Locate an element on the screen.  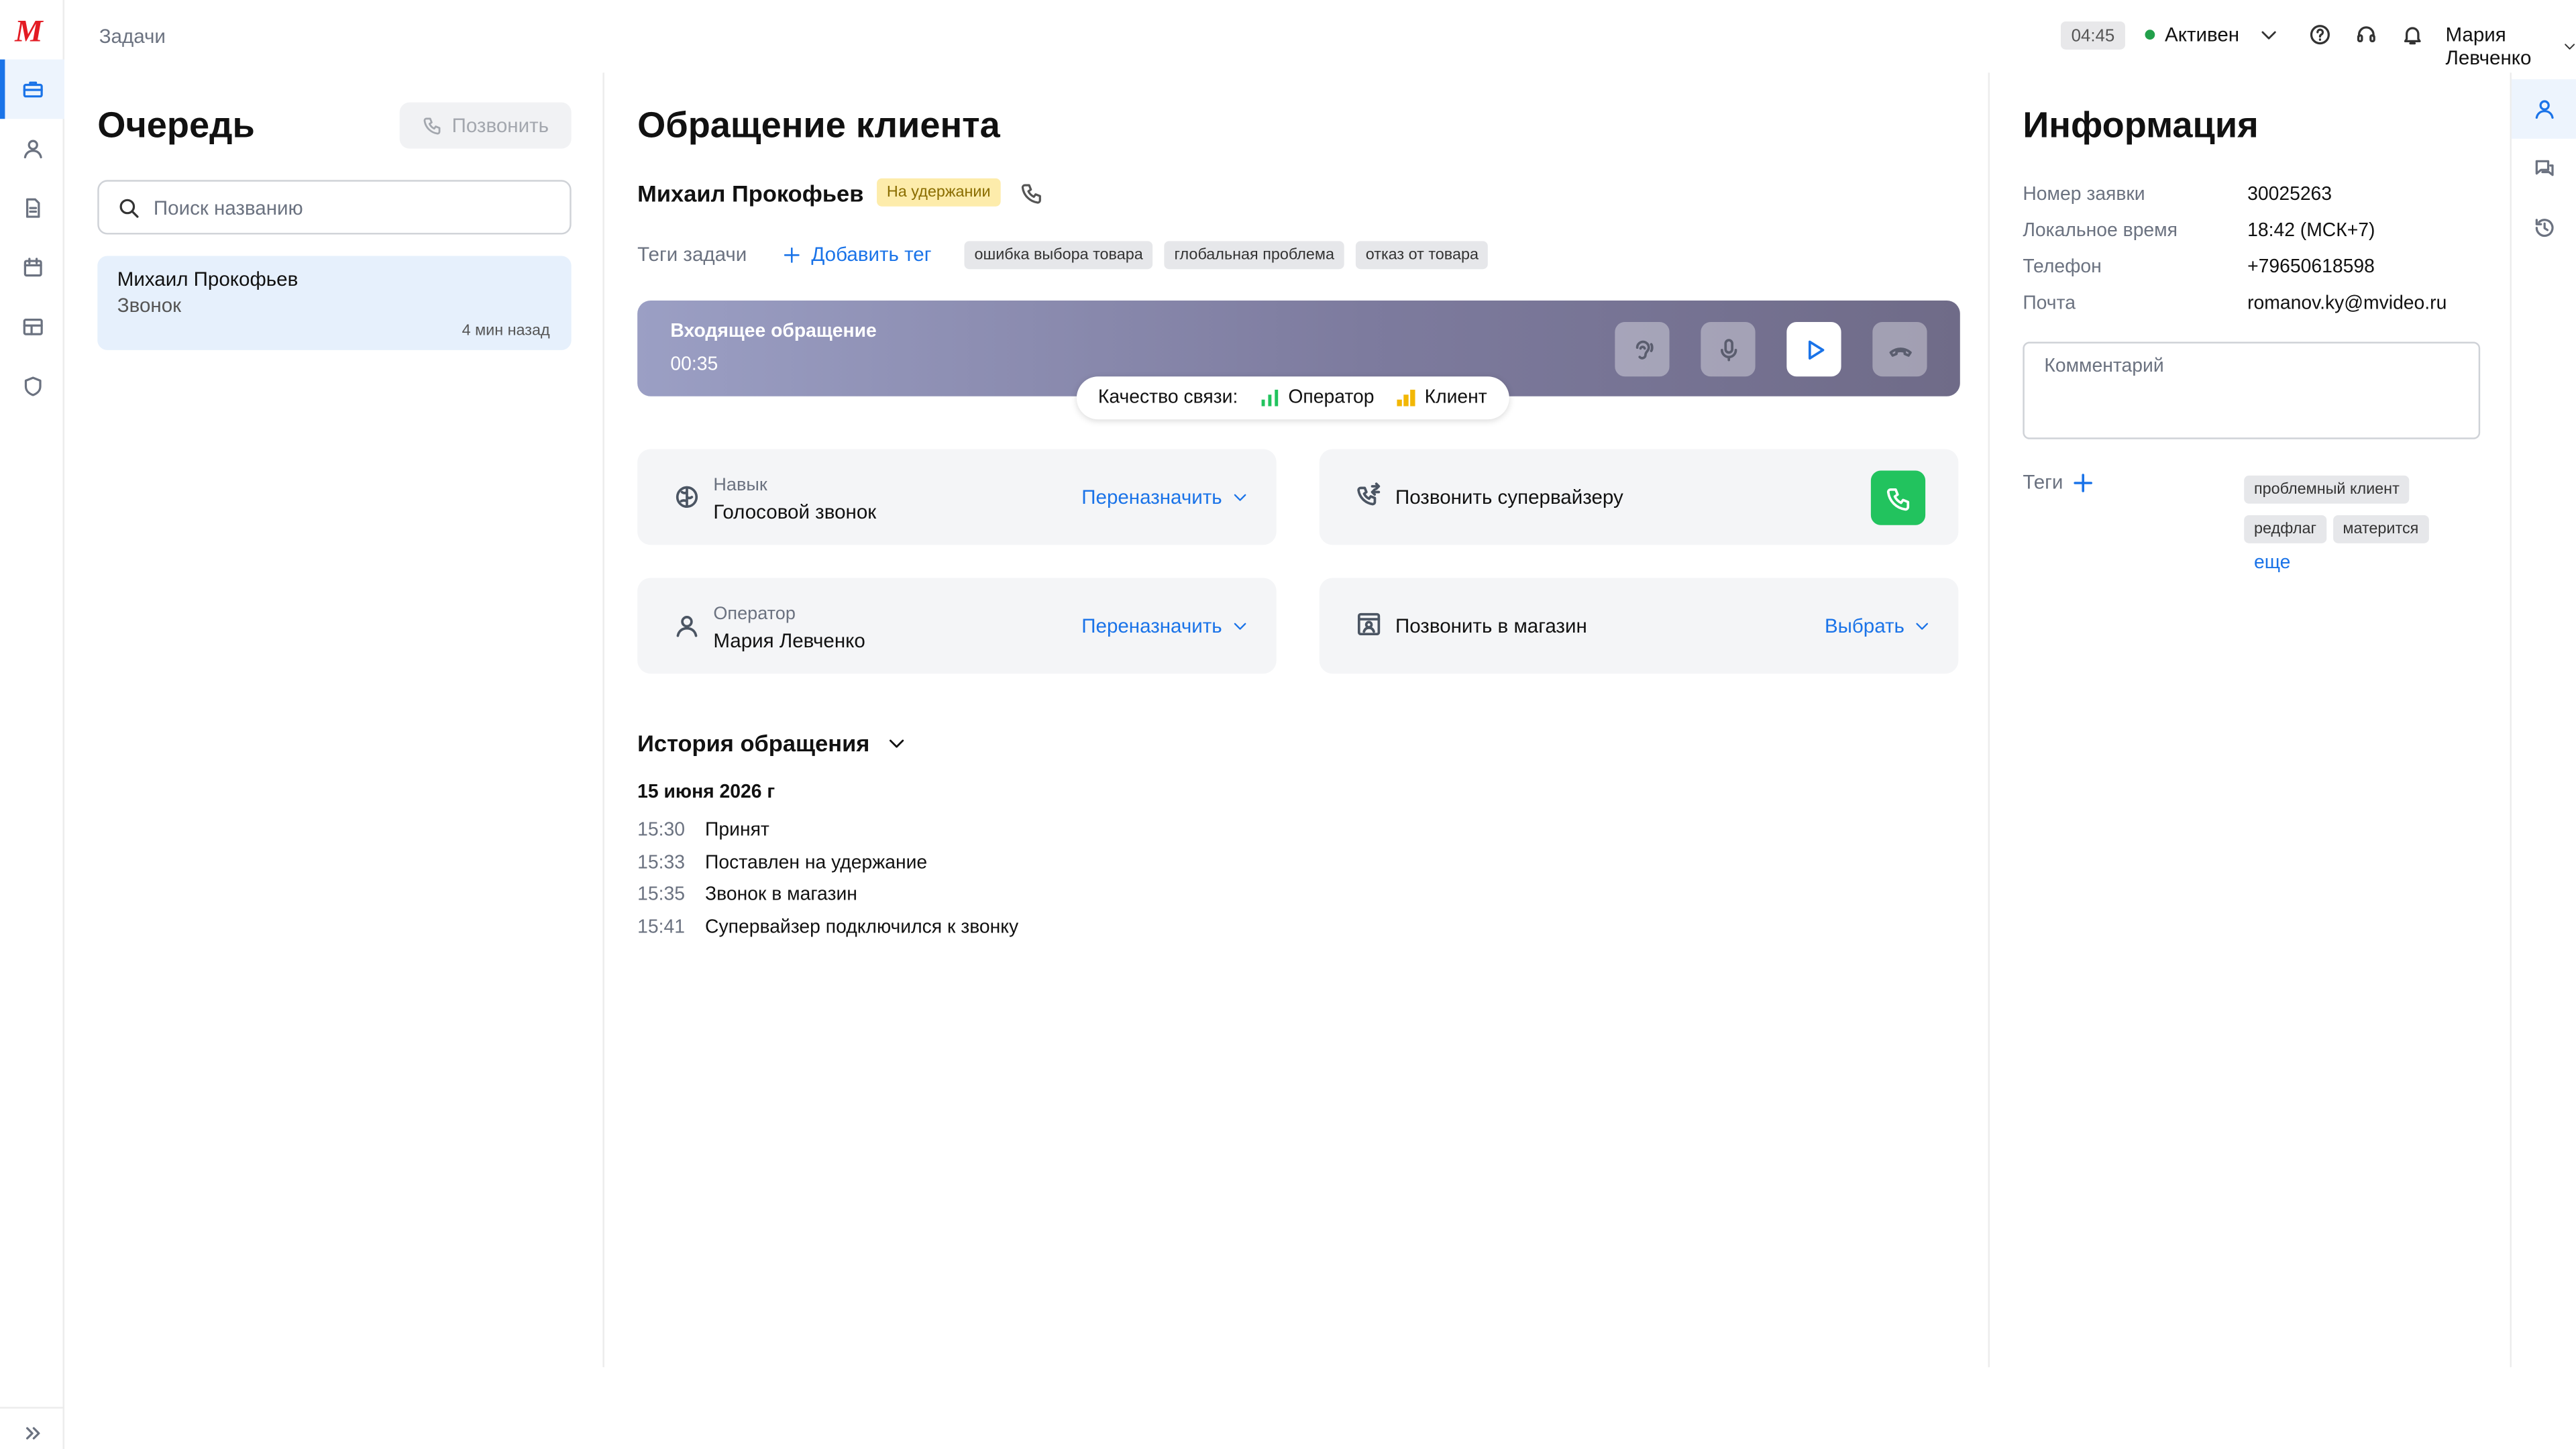
nav-security is located at coordinates (32, 387).